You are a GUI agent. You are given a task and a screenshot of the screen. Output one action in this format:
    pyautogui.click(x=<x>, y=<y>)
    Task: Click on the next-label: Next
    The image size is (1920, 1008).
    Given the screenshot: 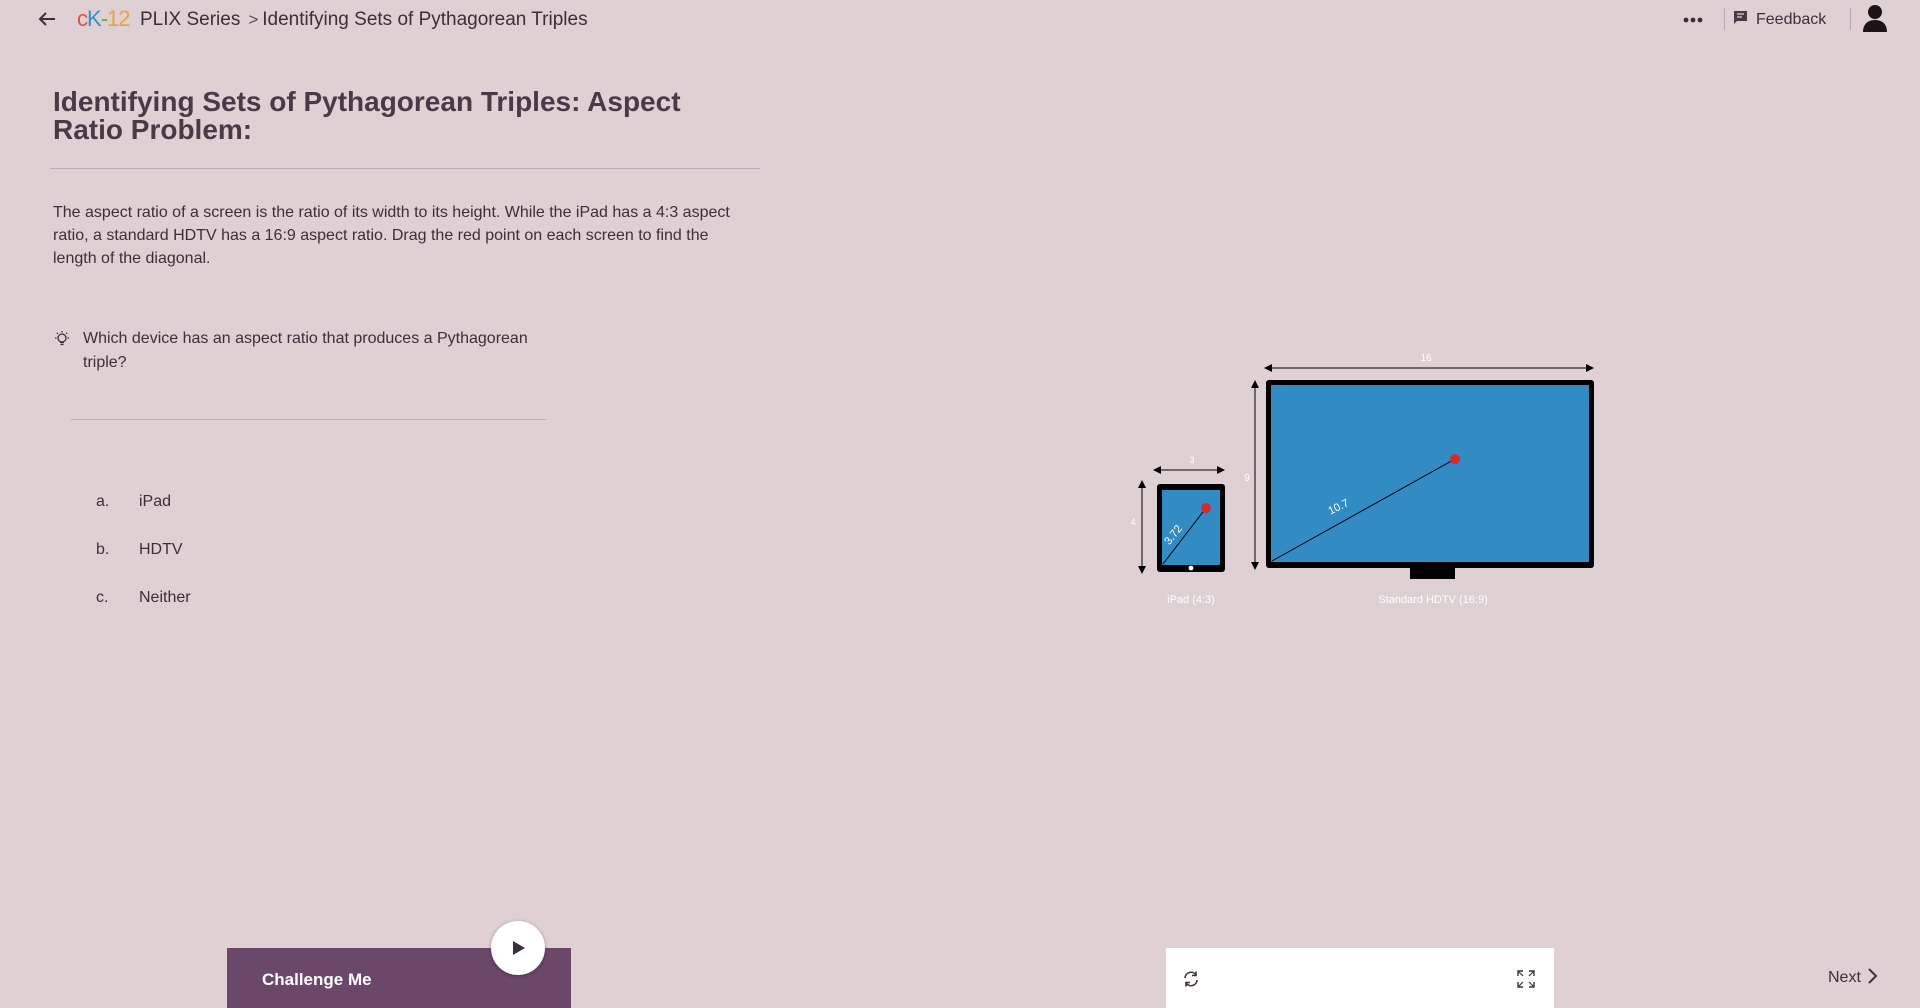 What is the action you would take?
    pyautogui.click(x=1844, y=977)
    